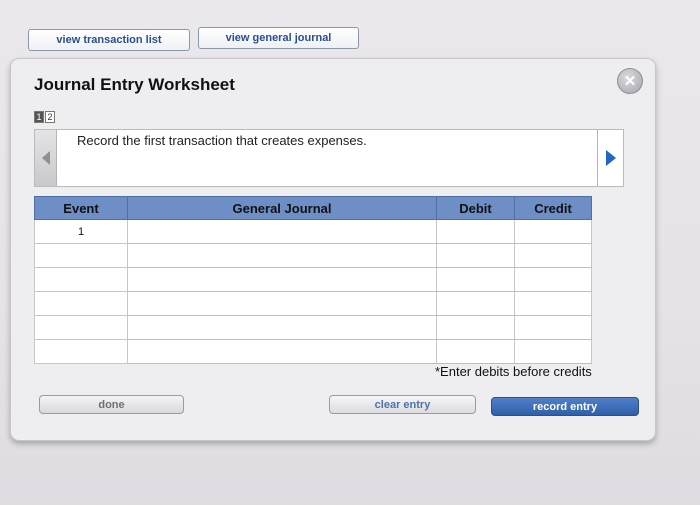 The image size is (700, 505). I want to click on arrow-left-icon, so click(45, 158).